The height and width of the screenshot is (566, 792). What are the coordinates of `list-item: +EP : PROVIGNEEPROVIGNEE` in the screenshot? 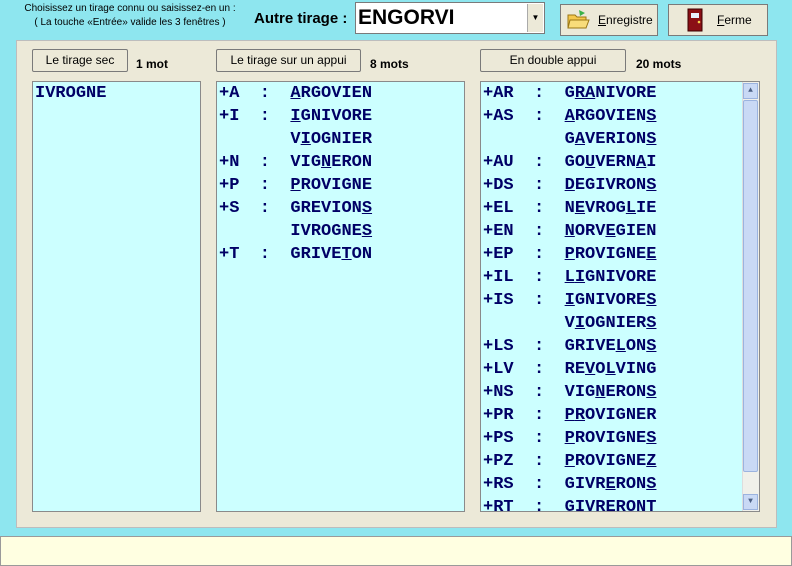 It's located at (620, 254).